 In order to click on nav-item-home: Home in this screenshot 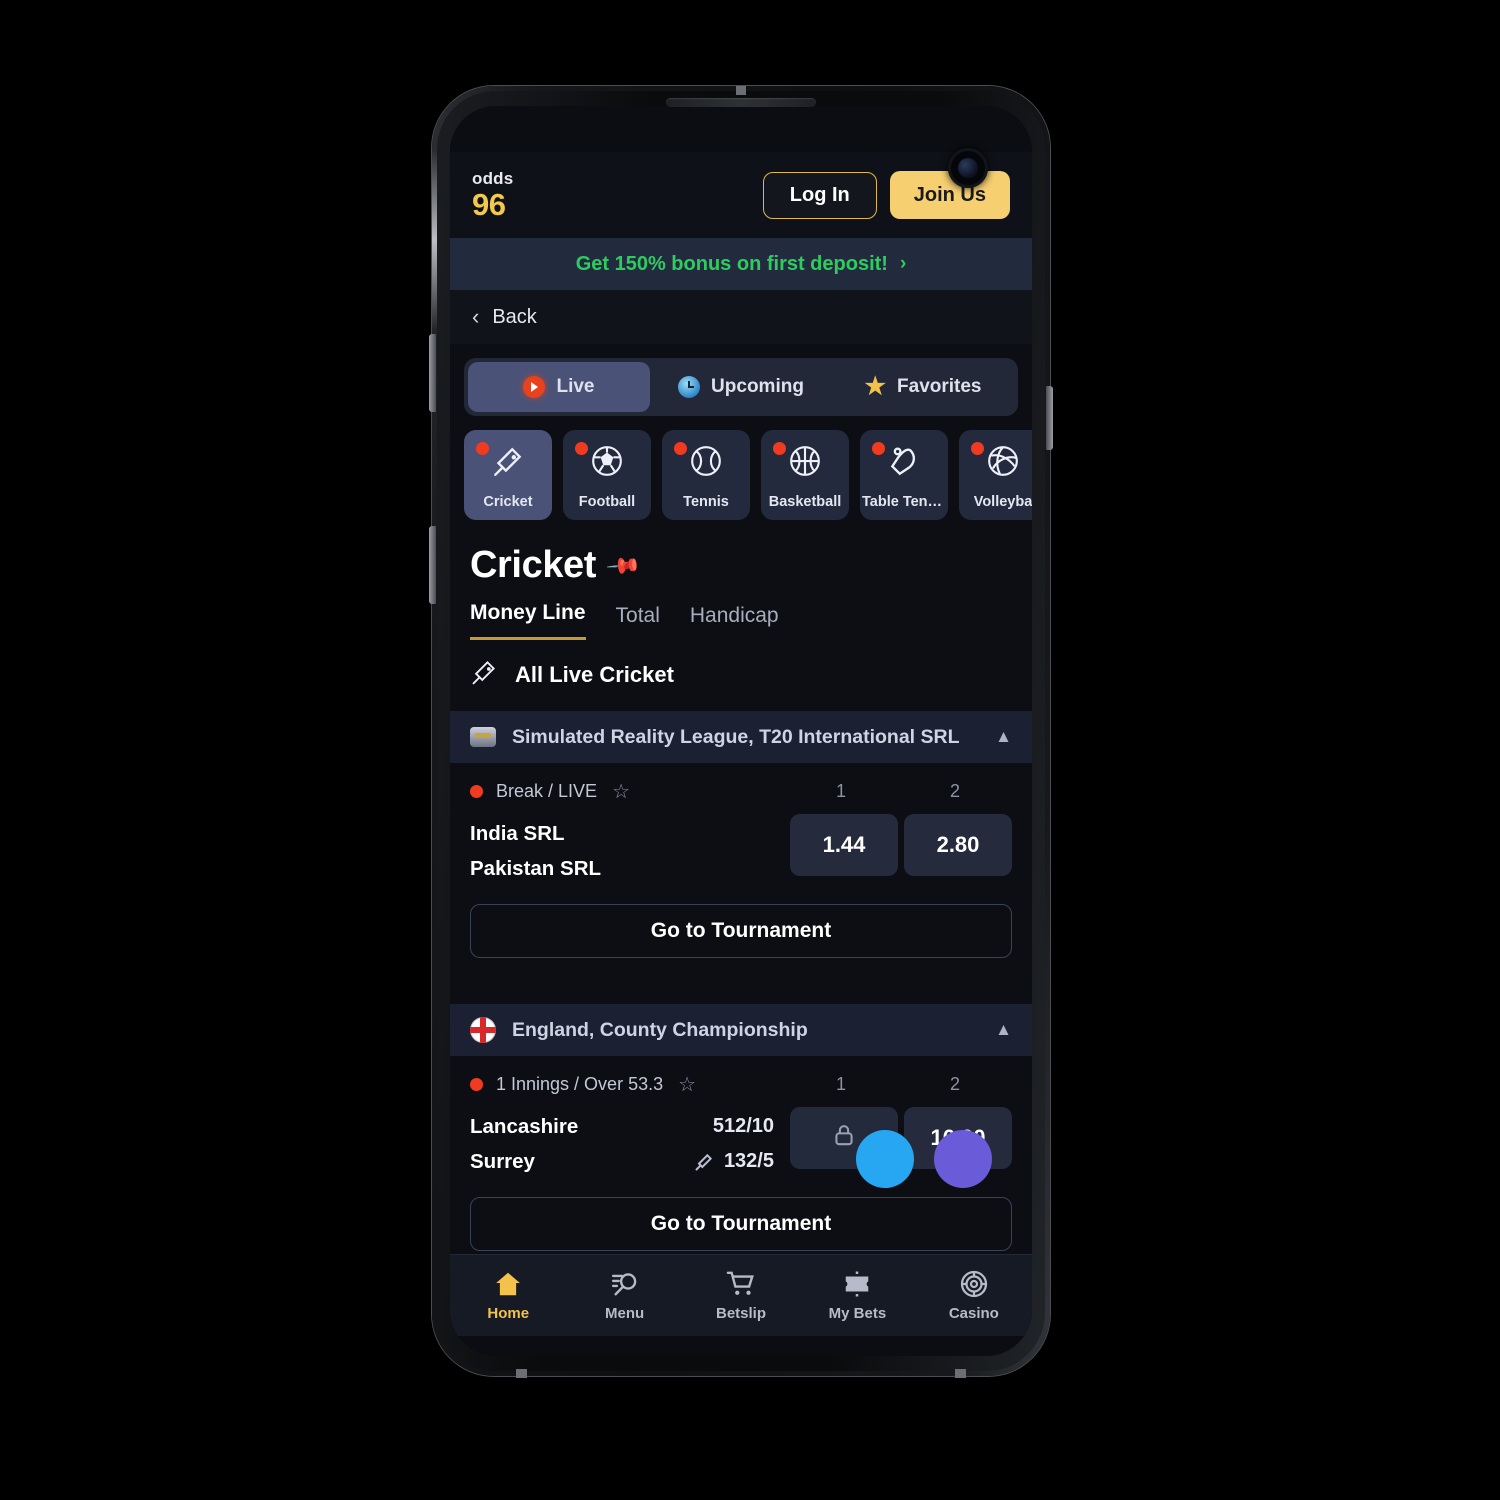, I will do `click(508, 1295)`.